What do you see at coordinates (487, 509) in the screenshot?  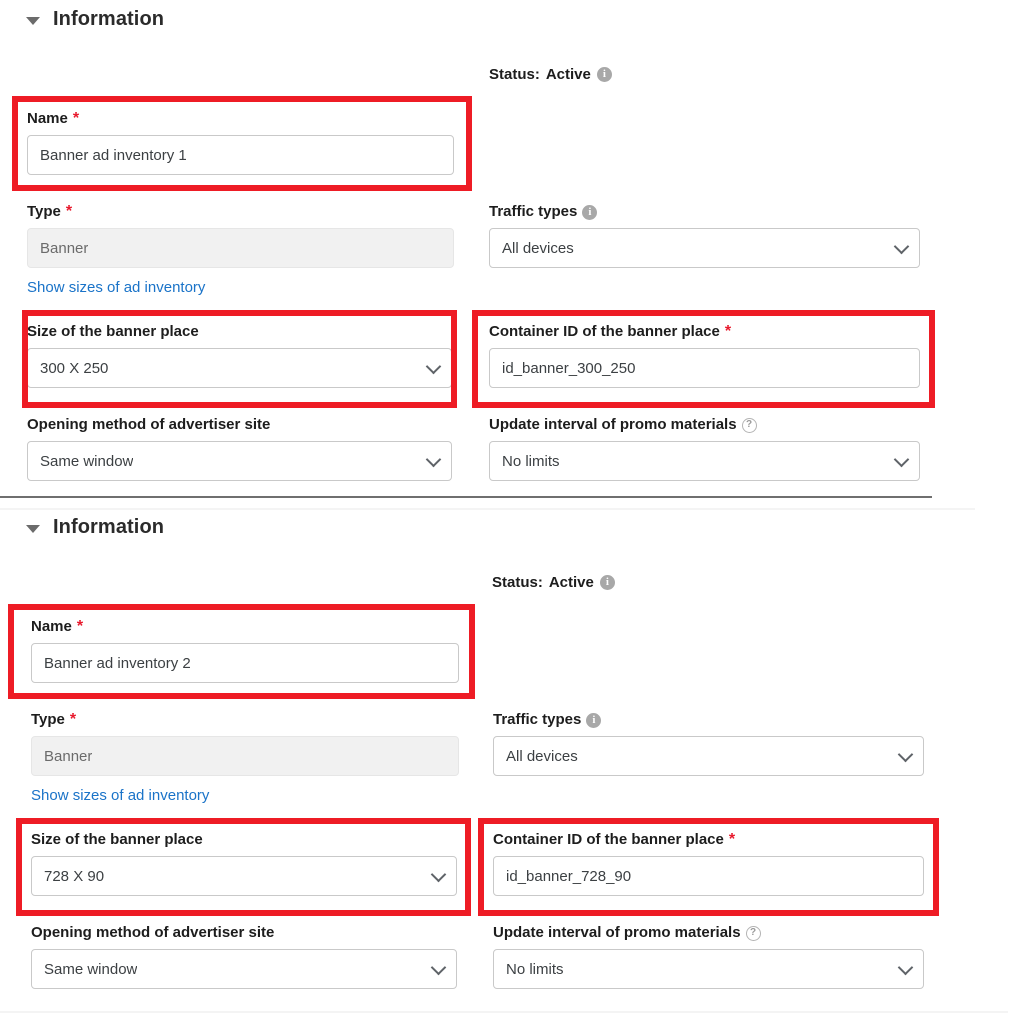 I see `section-divider-light` at bounding box center [487, 509].